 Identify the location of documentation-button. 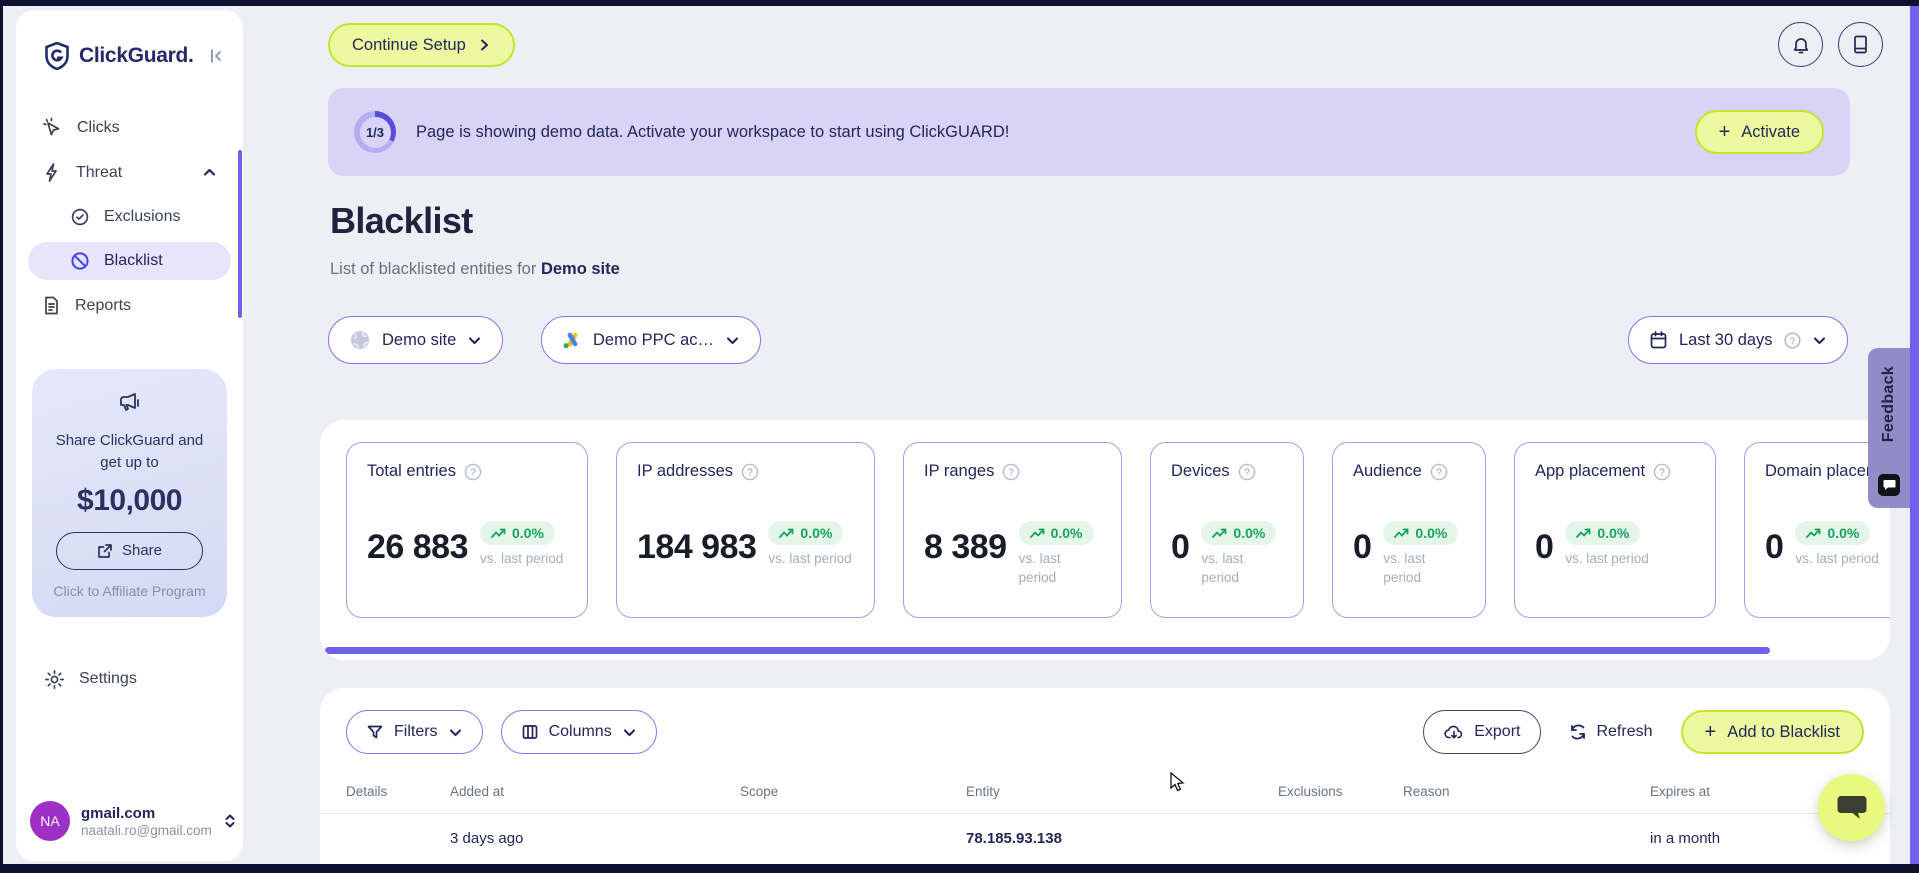
(1860, 44).